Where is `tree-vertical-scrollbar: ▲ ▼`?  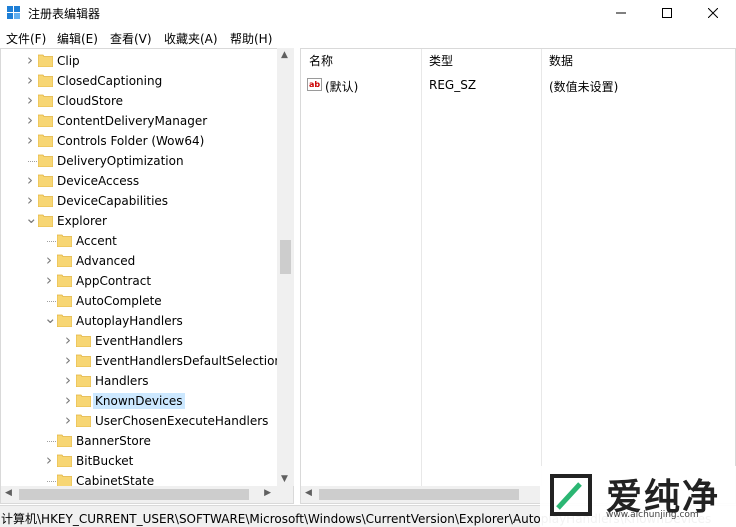 tree-vertical-scrollbar: ▲ ▼ is located at coordinates (285, 267).